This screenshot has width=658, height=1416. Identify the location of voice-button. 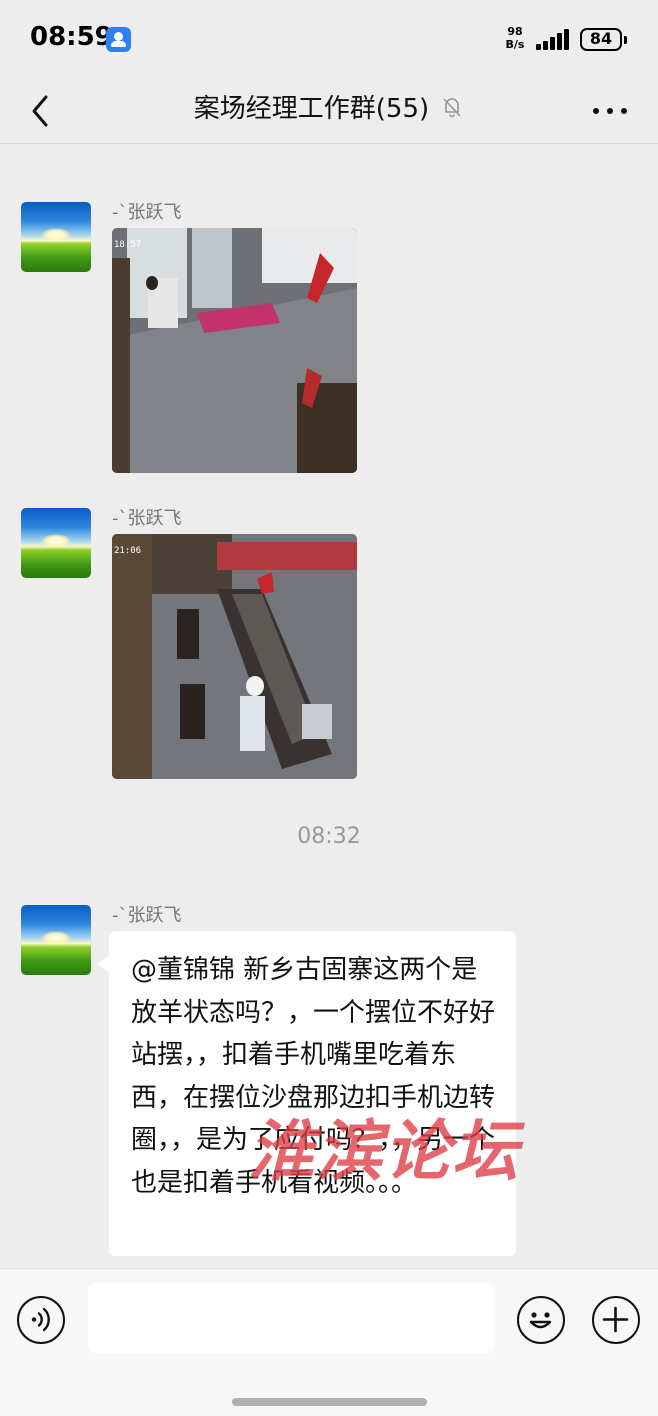
(41, 1320).